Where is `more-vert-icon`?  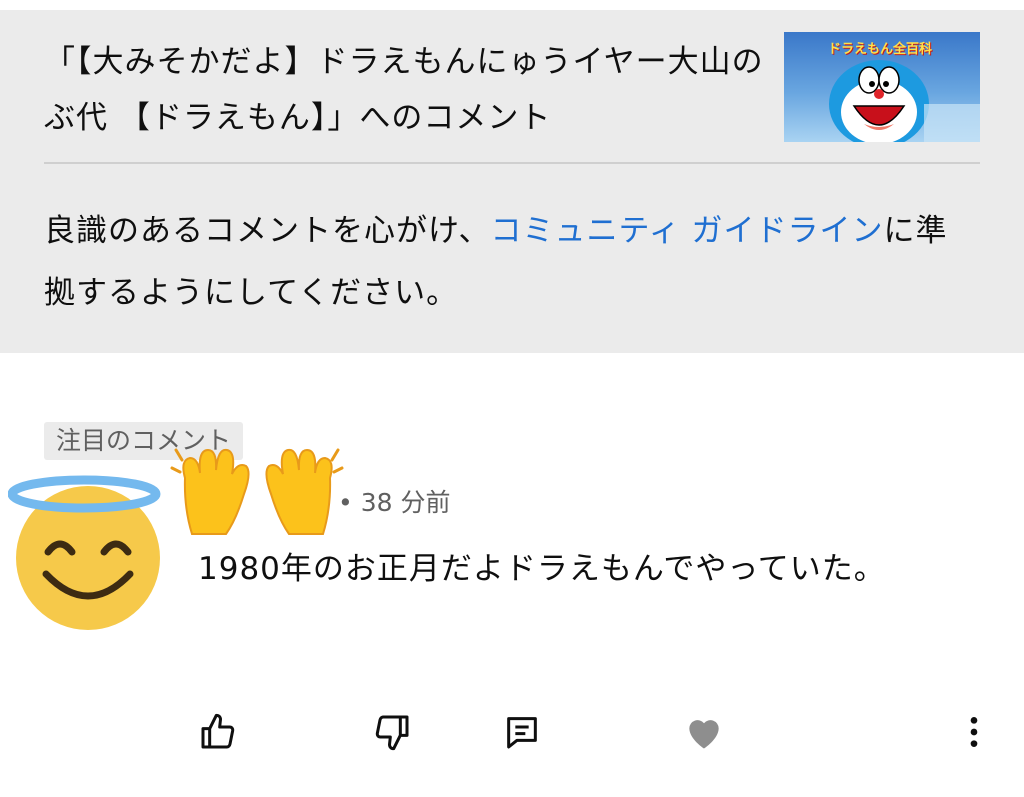 more-vert-icon is located at coordinates (974, 732).